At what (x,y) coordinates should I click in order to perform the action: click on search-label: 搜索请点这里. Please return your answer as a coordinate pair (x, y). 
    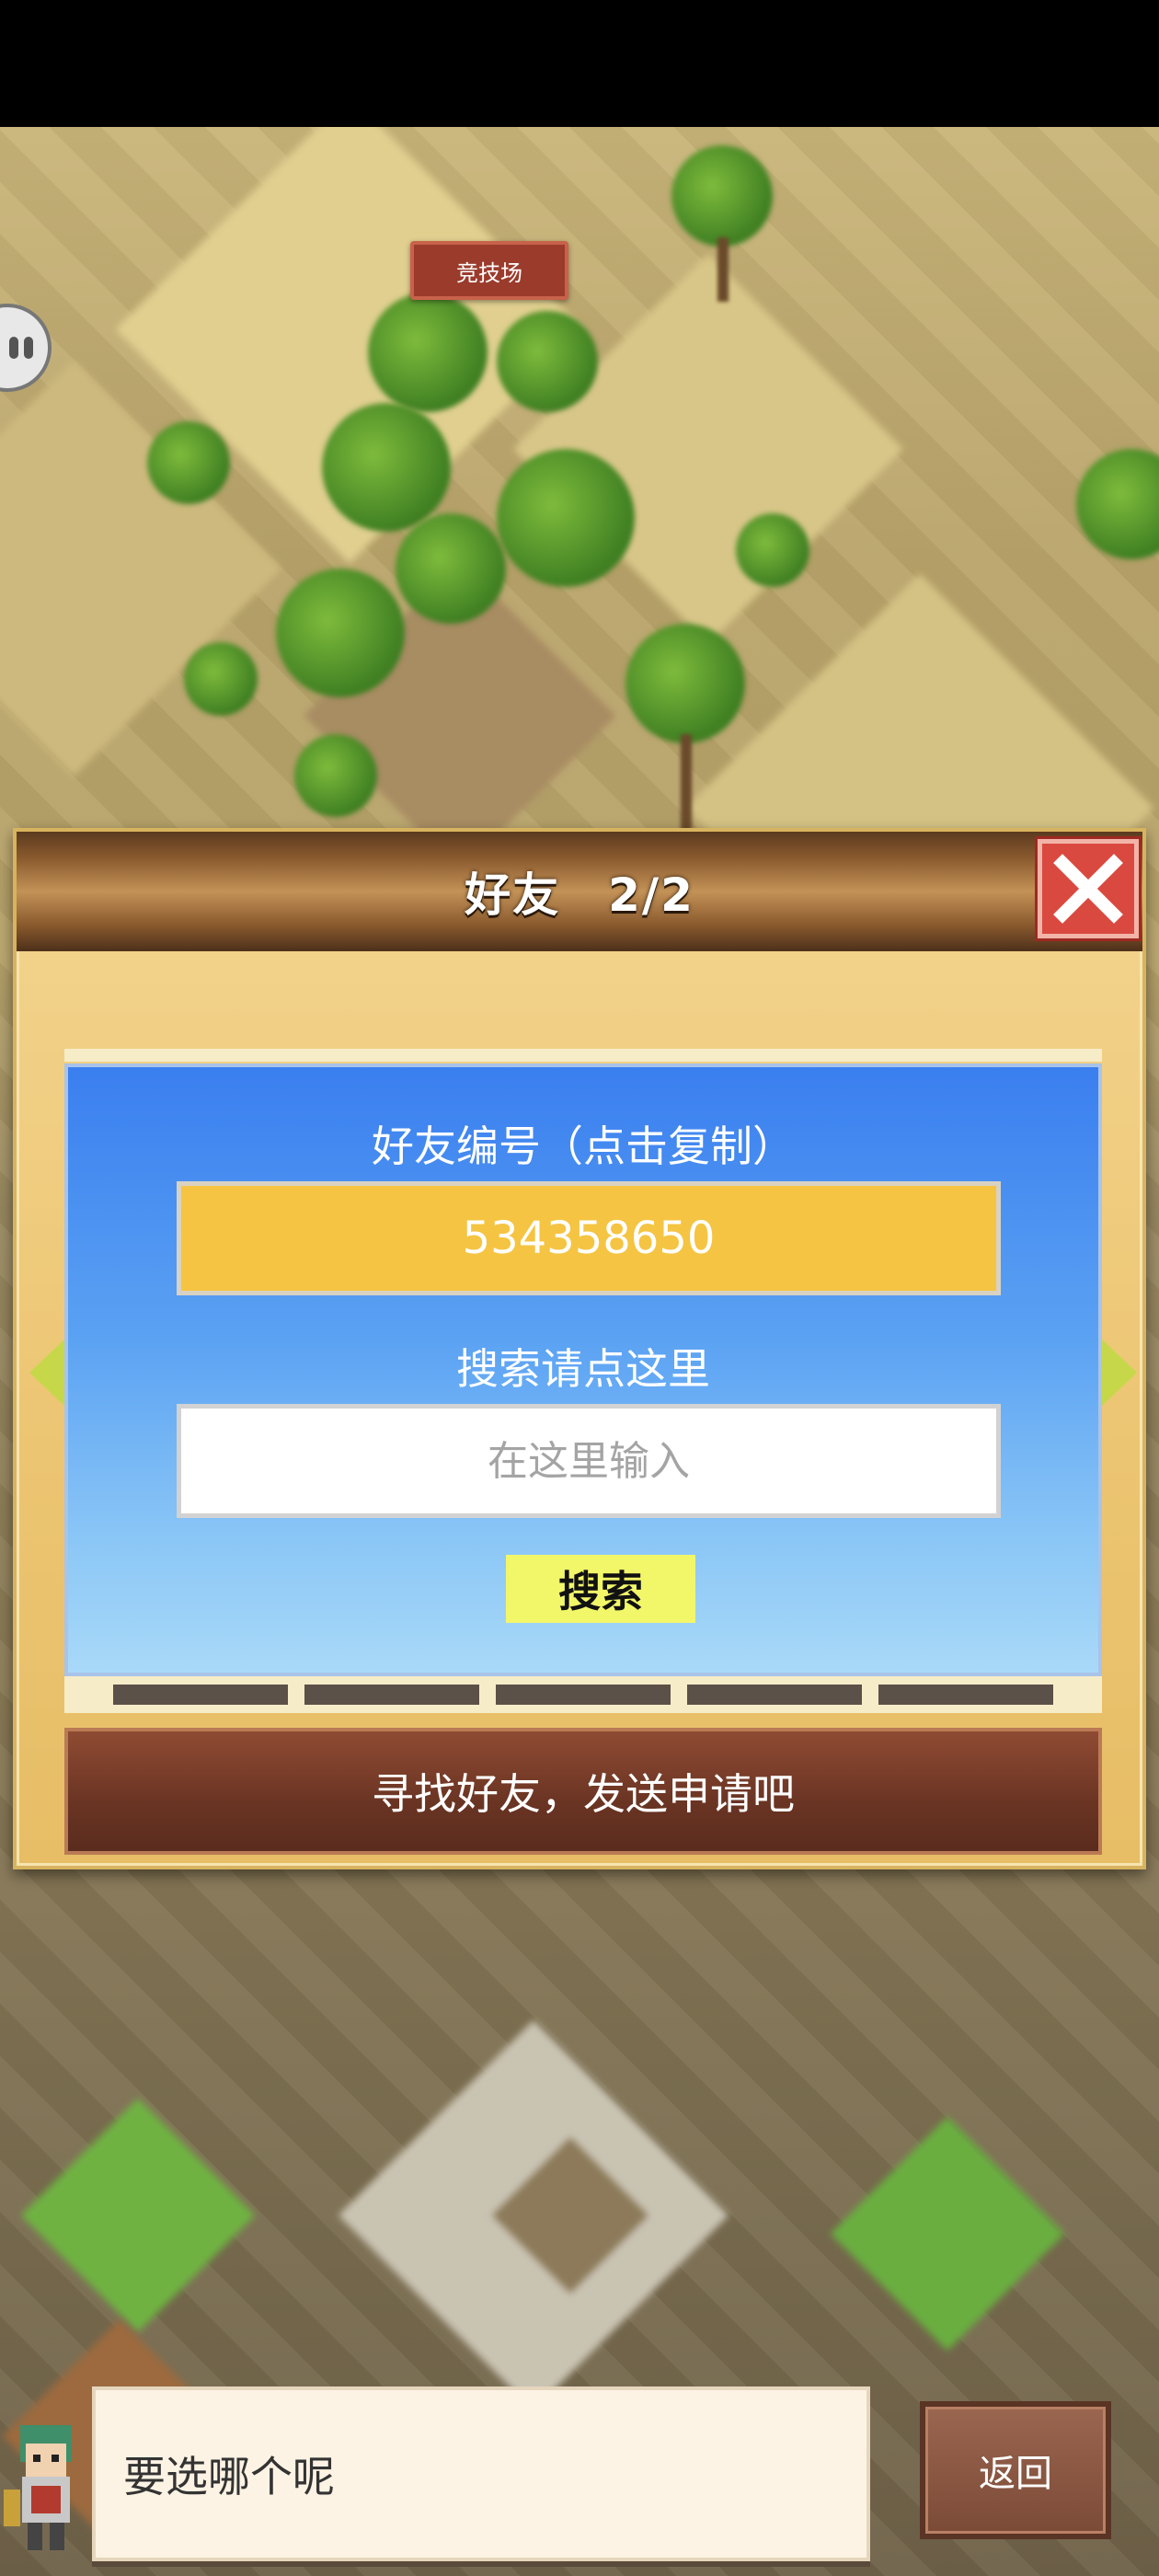
    Looking at the image, I should click on (583, 1369).